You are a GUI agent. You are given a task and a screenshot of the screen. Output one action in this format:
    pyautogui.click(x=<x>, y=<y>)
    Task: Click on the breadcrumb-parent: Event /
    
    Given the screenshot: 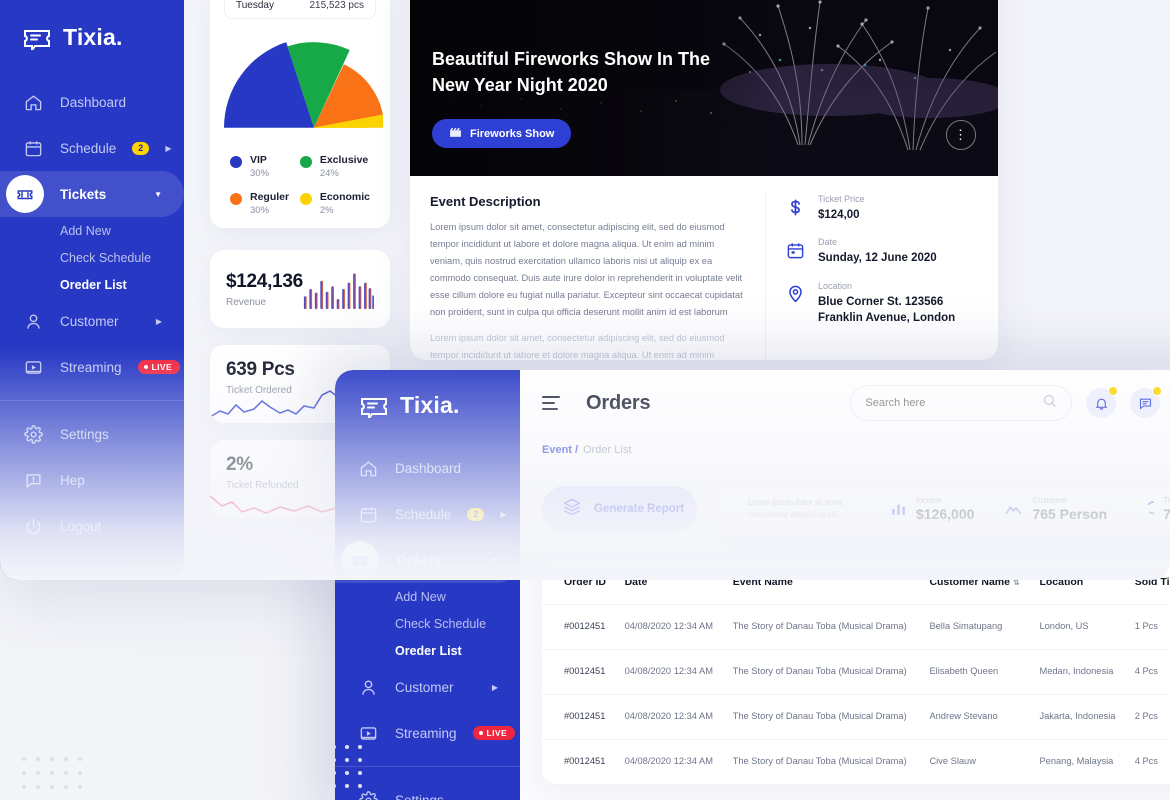 What is the action you would take?
    pyautogui.click(x=560, y=450)
    